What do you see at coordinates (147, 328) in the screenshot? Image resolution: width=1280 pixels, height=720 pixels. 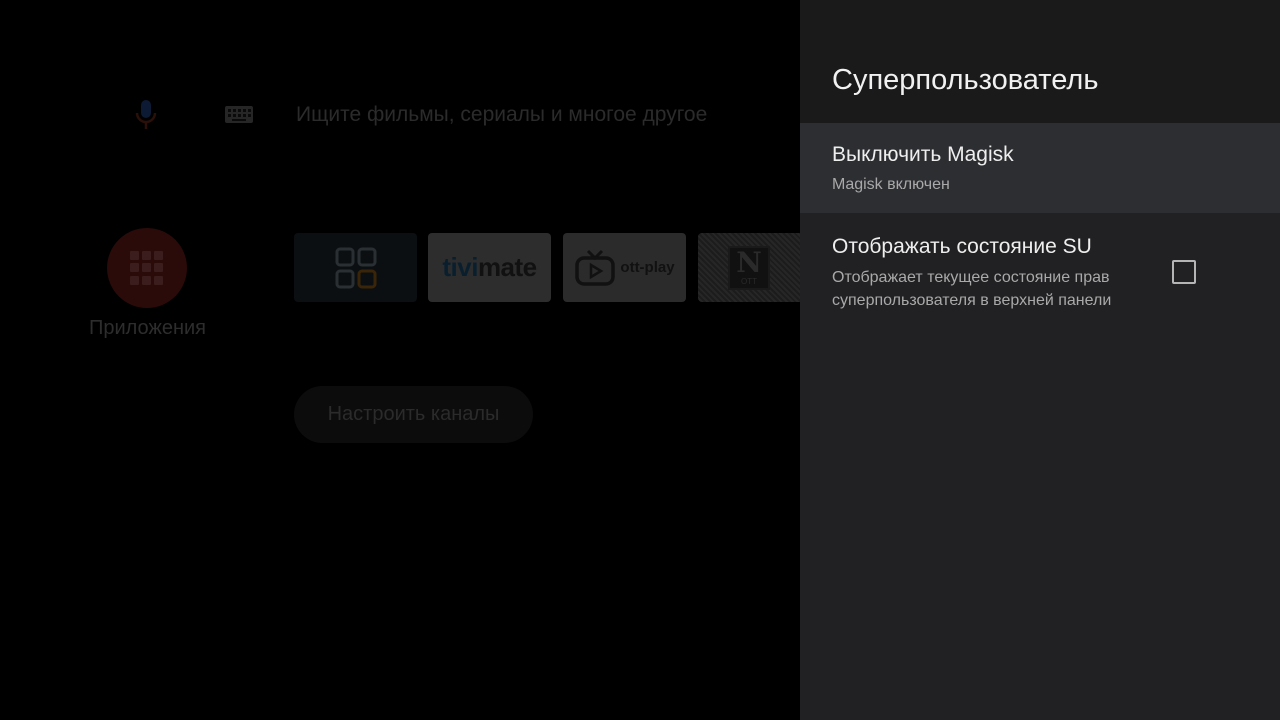 I see `apps-label: Приложения` at bounding box center [147, 328].